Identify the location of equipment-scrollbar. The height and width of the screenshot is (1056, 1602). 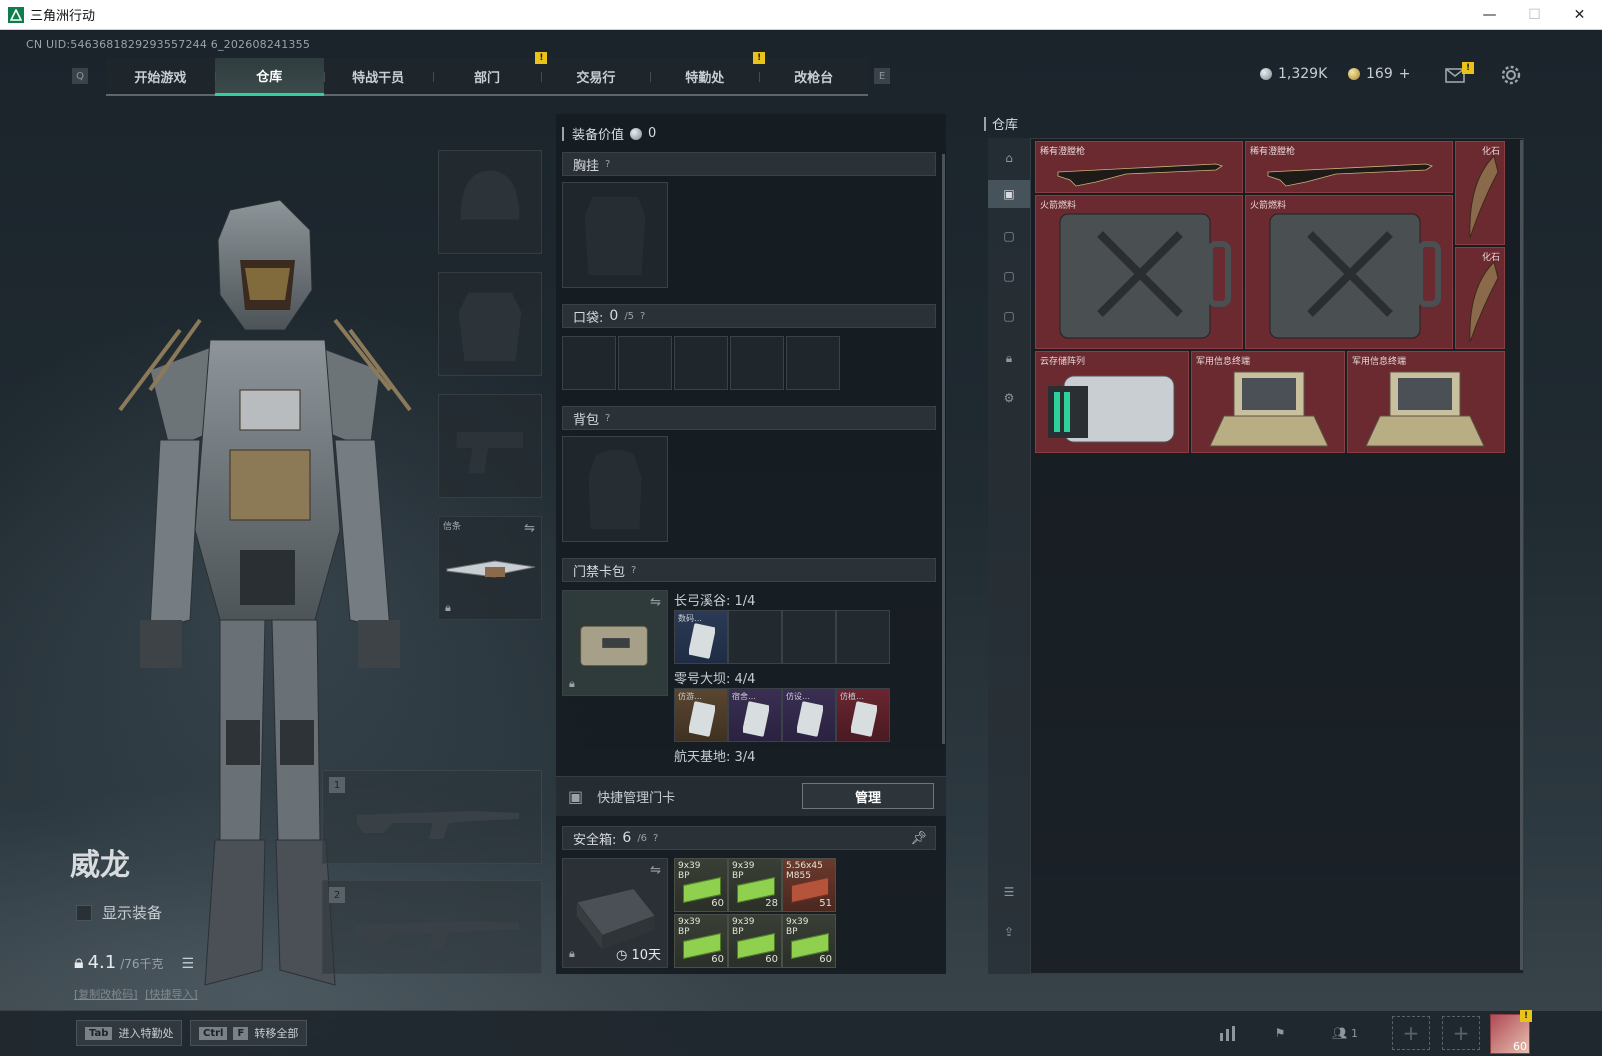
(943, 449).